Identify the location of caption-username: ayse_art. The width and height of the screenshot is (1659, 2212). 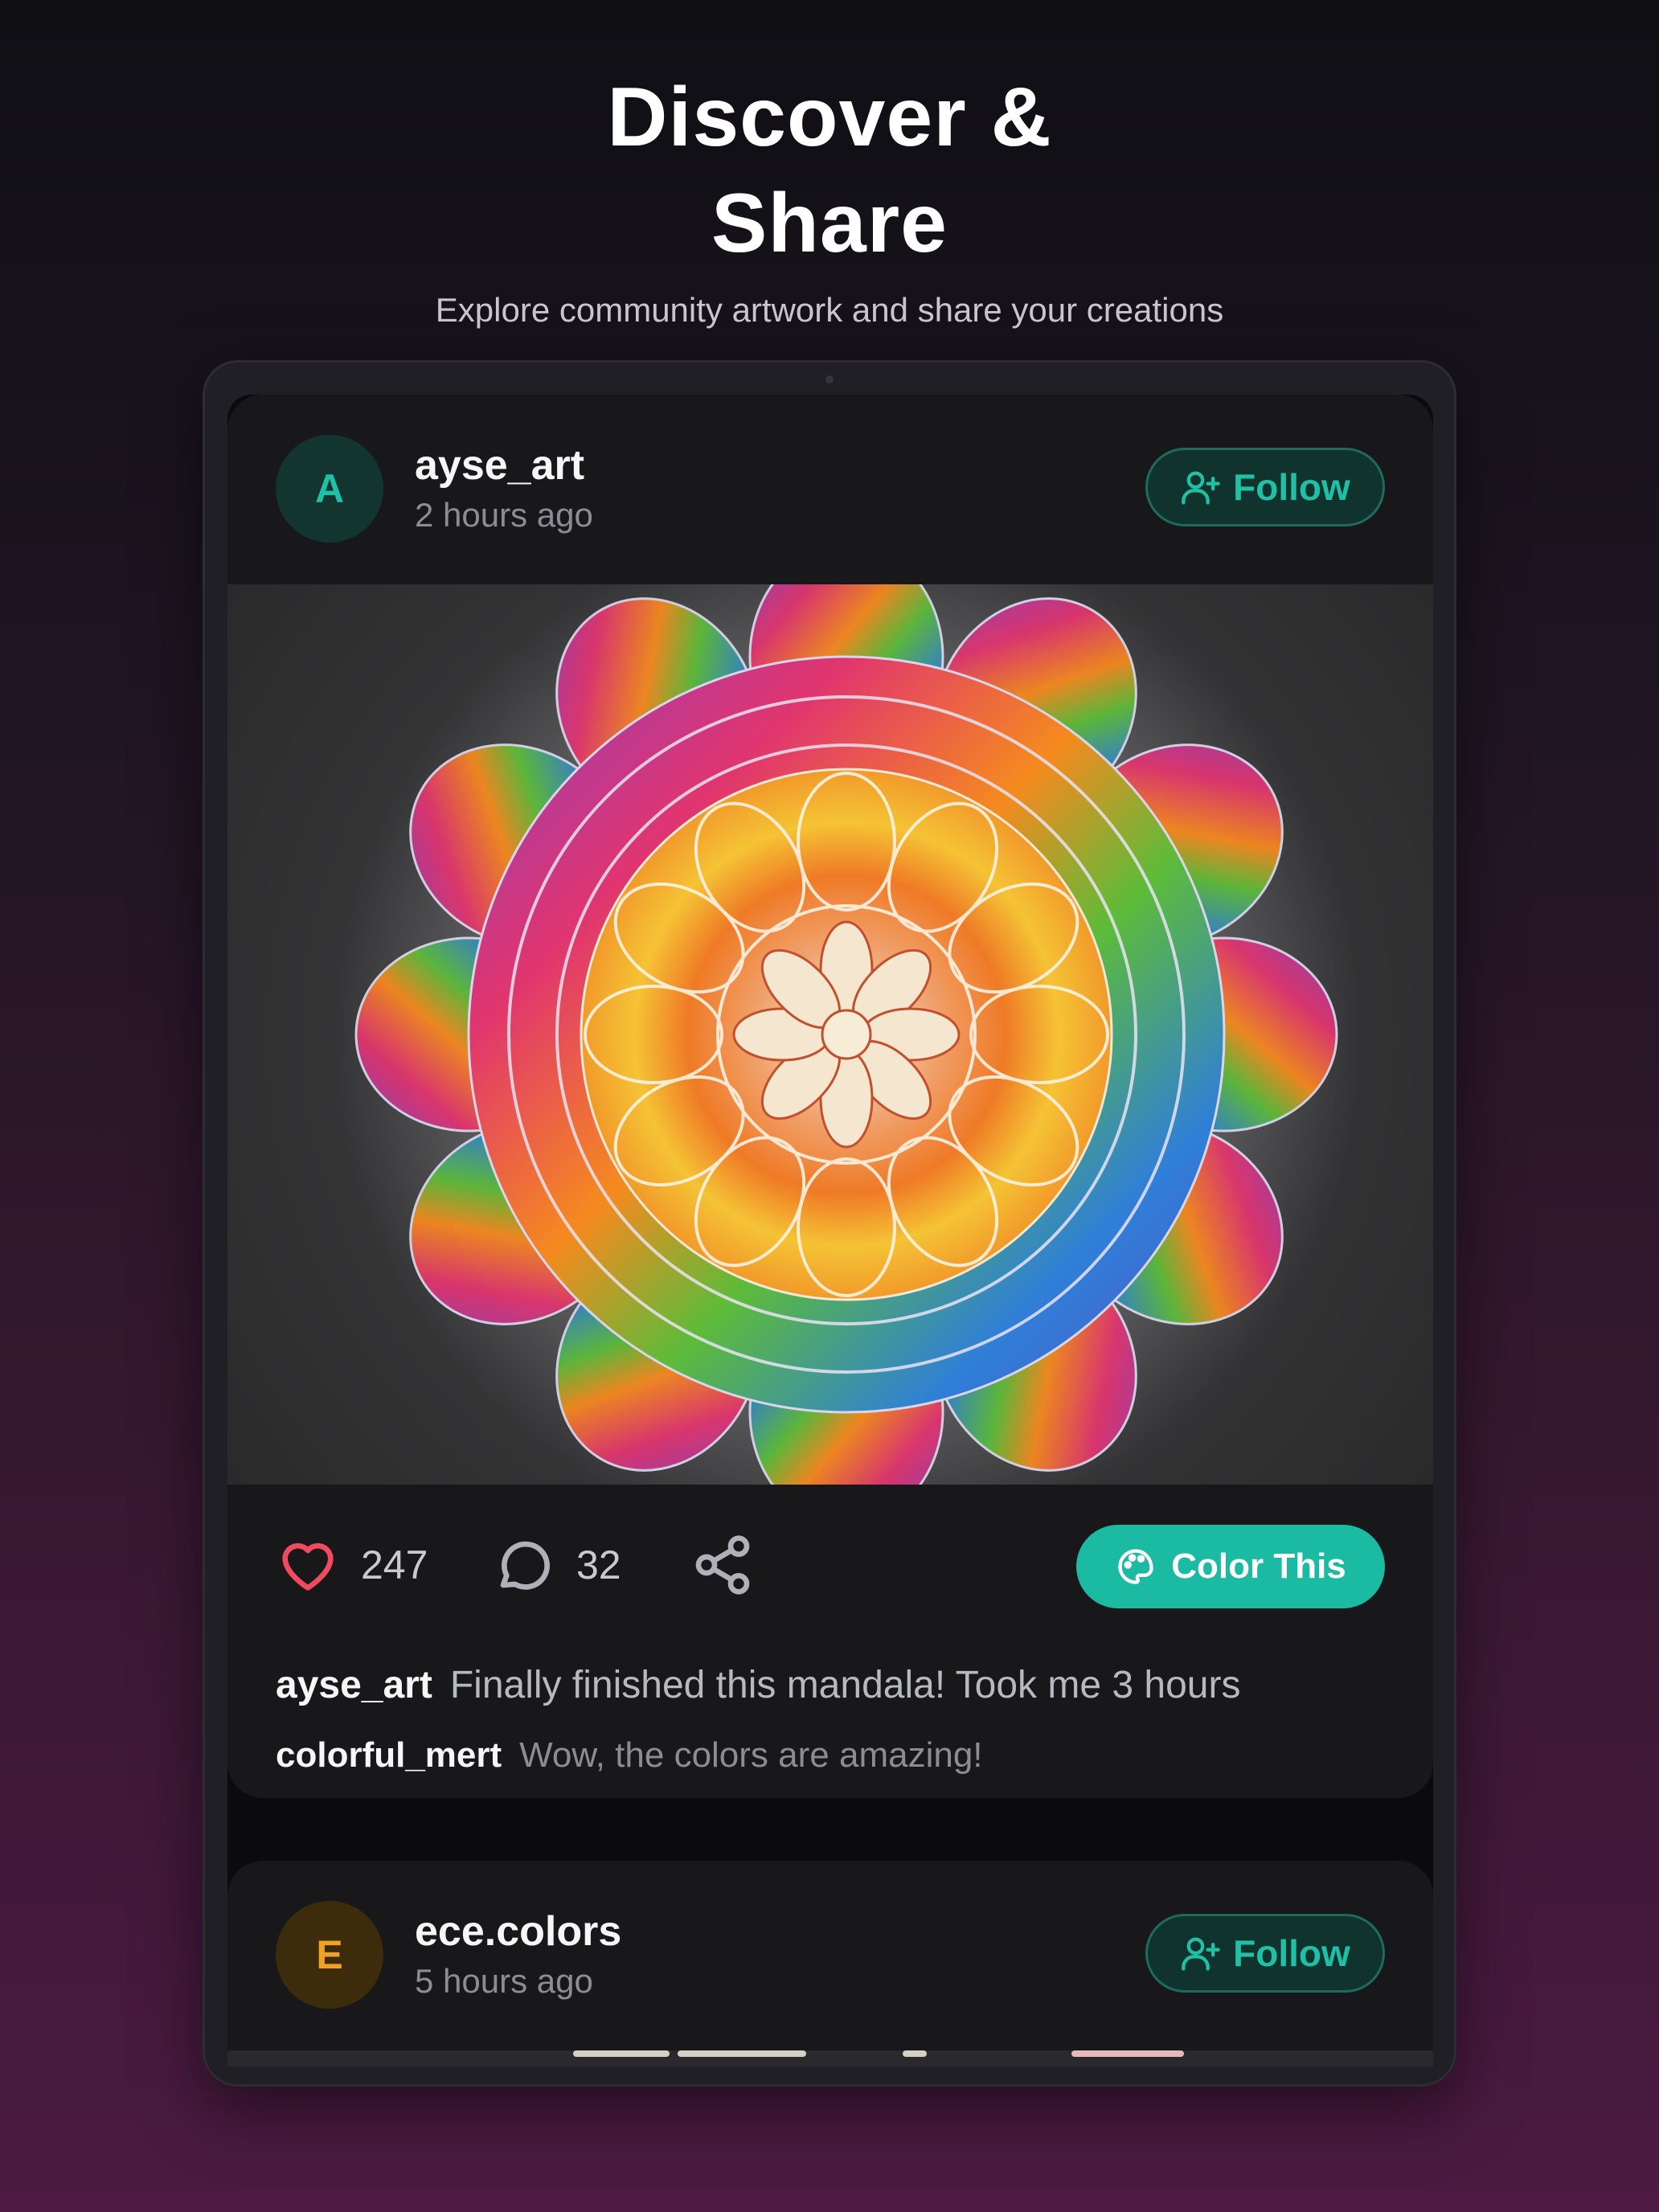
(354, 1685).